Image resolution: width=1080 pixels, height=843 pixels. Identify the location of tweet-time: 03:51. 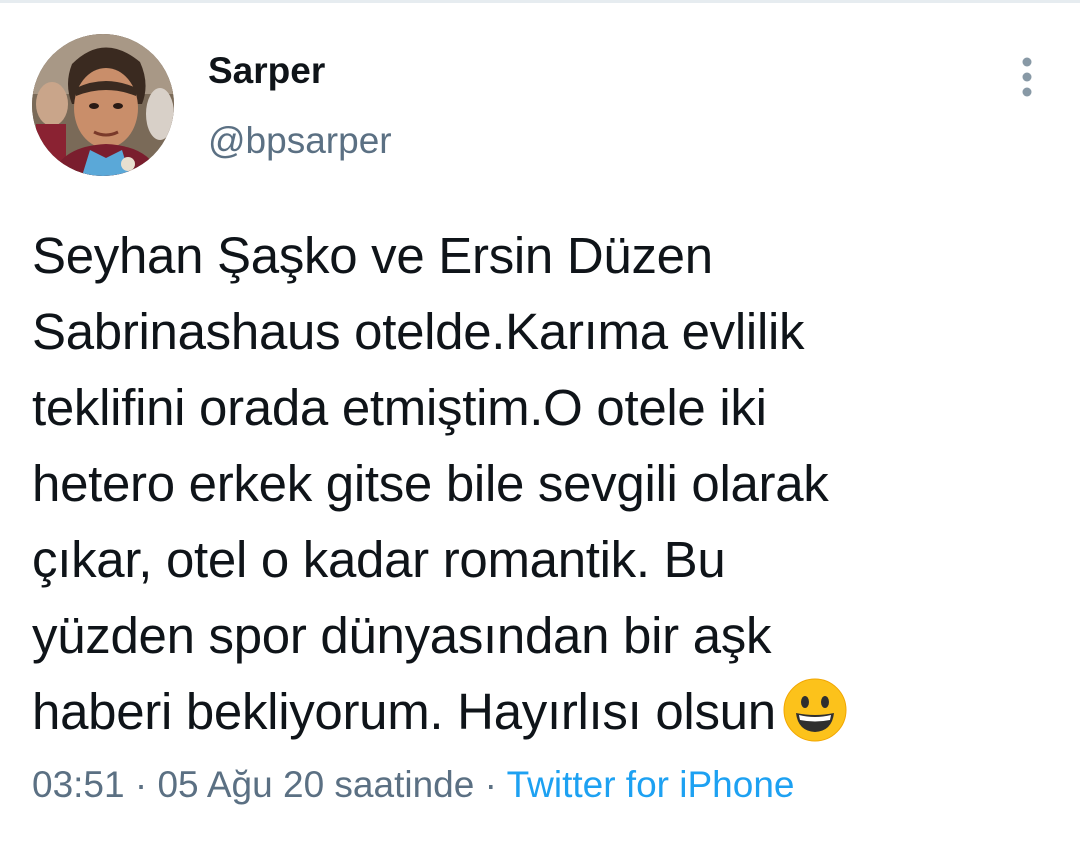
(78, 784).